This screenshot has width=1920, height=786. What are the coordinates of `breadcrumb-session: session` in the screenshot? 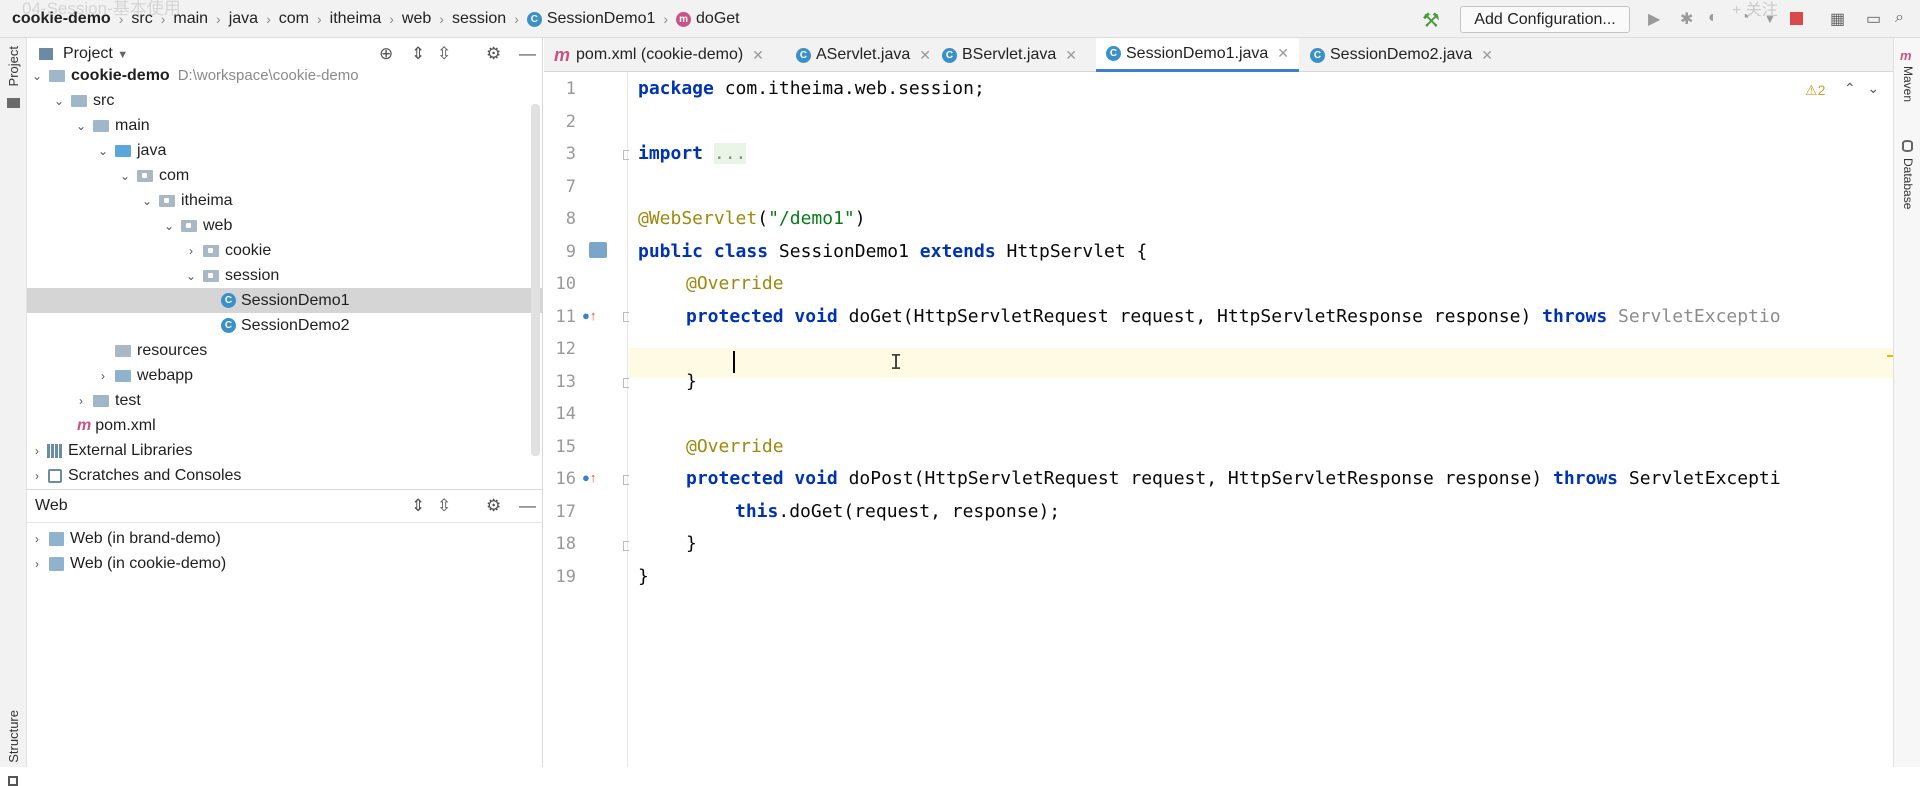 It's located at (479, 19).